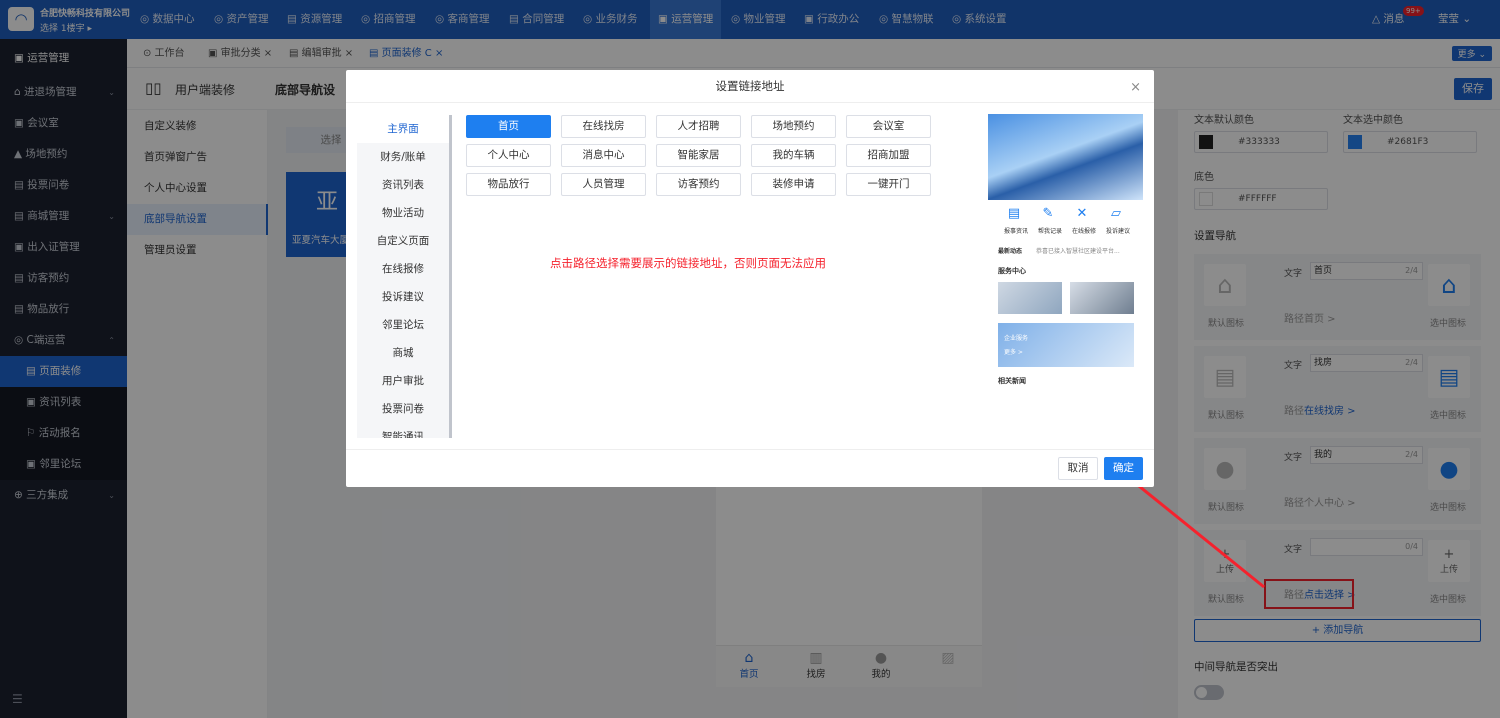  Describe the element at coordinates (750, 86) in the screenshot. I see `dialog-title: 设置链接地址` at that location.